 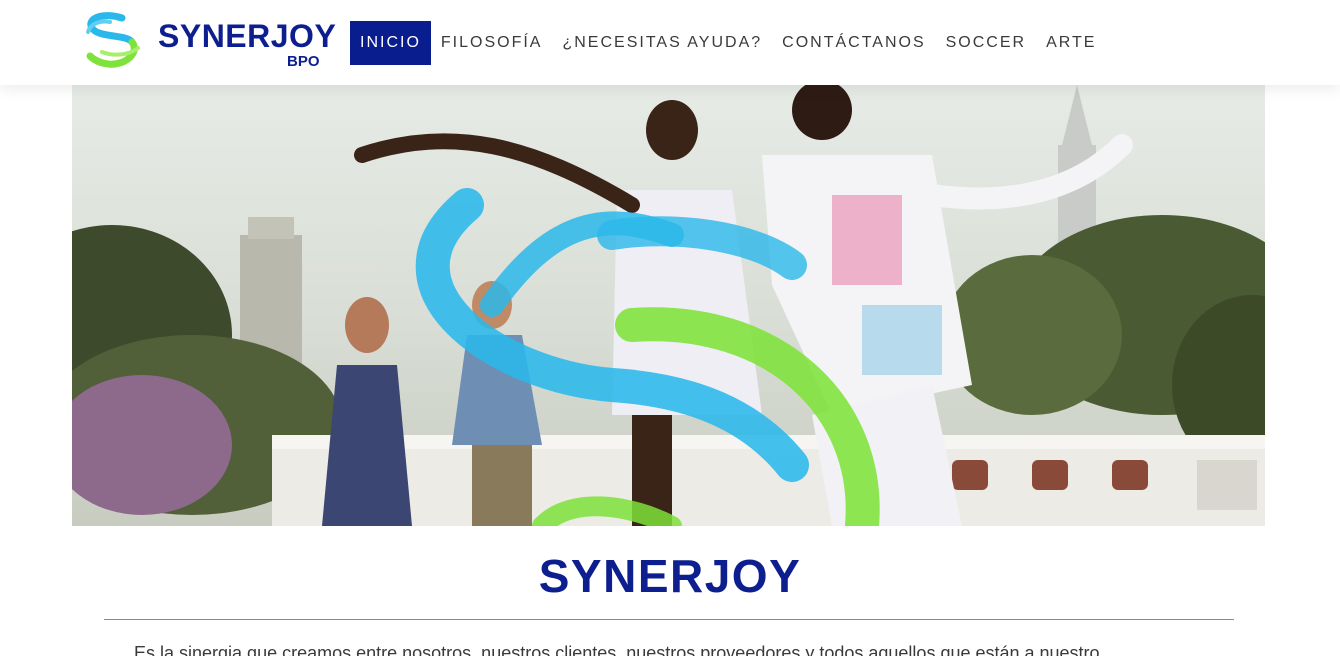 I want to click on nav-item-contactanos: CONTÁCTANOS, so click(x=853, y=43).